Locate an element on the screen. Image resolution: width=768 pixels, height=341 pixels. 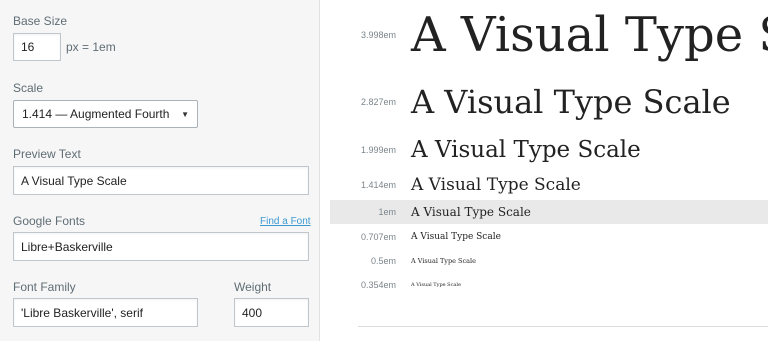
find-a-font-link: Find a Font is located at coordinates (285, 221).